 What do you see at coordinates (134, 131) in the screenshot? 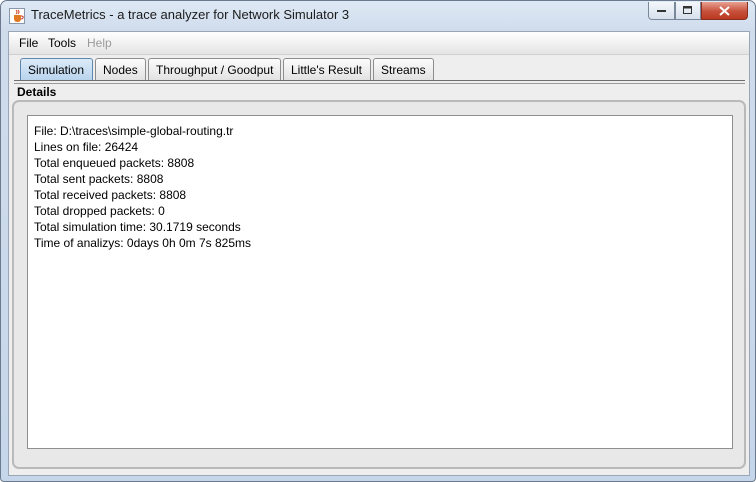
I see `file-line: File: D:\traces\simple-global-routing.tr` at bounding box center [134, 131].